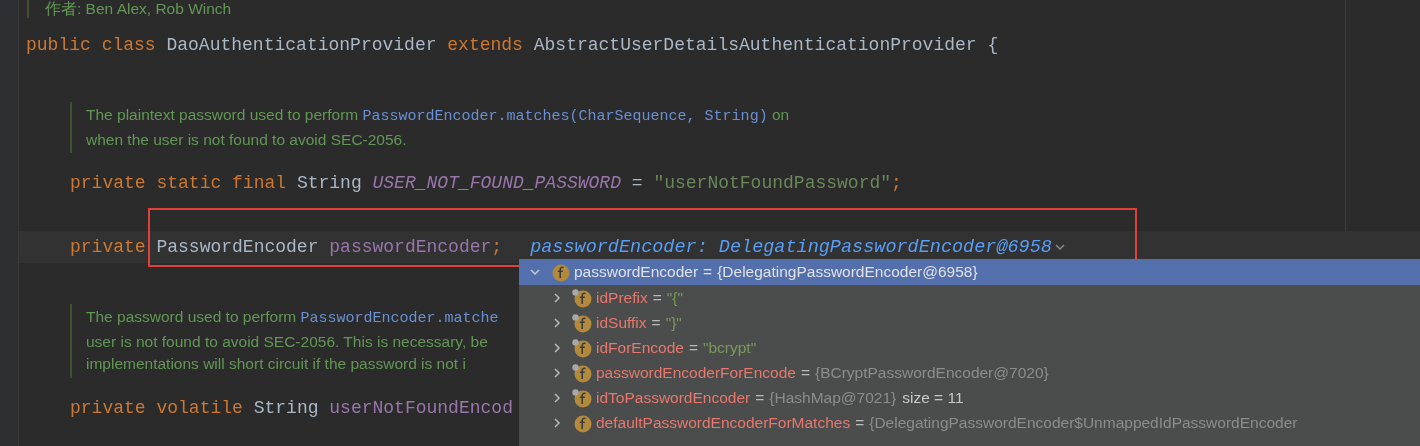 This screenshot has width=1420, height=446. I want to click on doc-comment-line: when the user is not found to avoid SEC-2056., so click(246, 139).